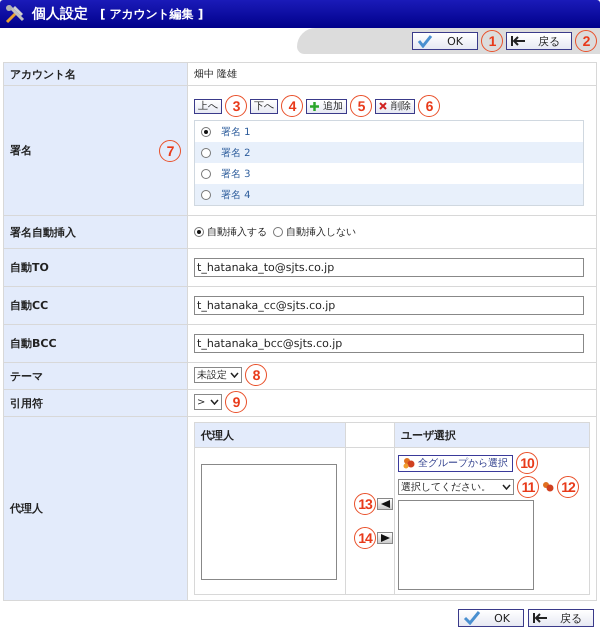  I want to click on theme-select: 未設定, so click(218, 375).